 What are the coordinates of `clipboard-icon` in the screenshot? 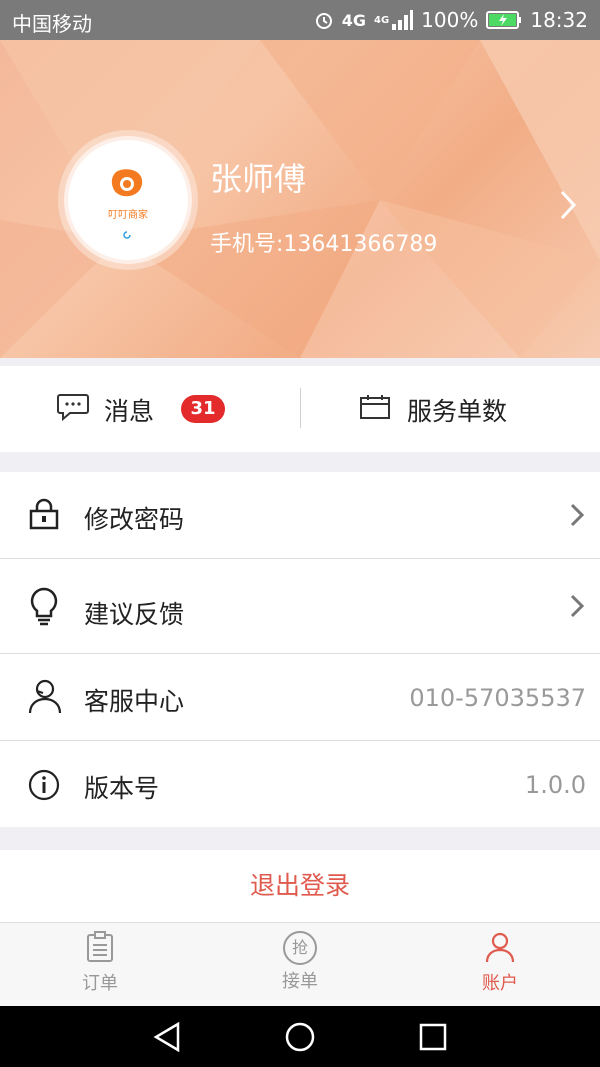 It's located at (100, 946).